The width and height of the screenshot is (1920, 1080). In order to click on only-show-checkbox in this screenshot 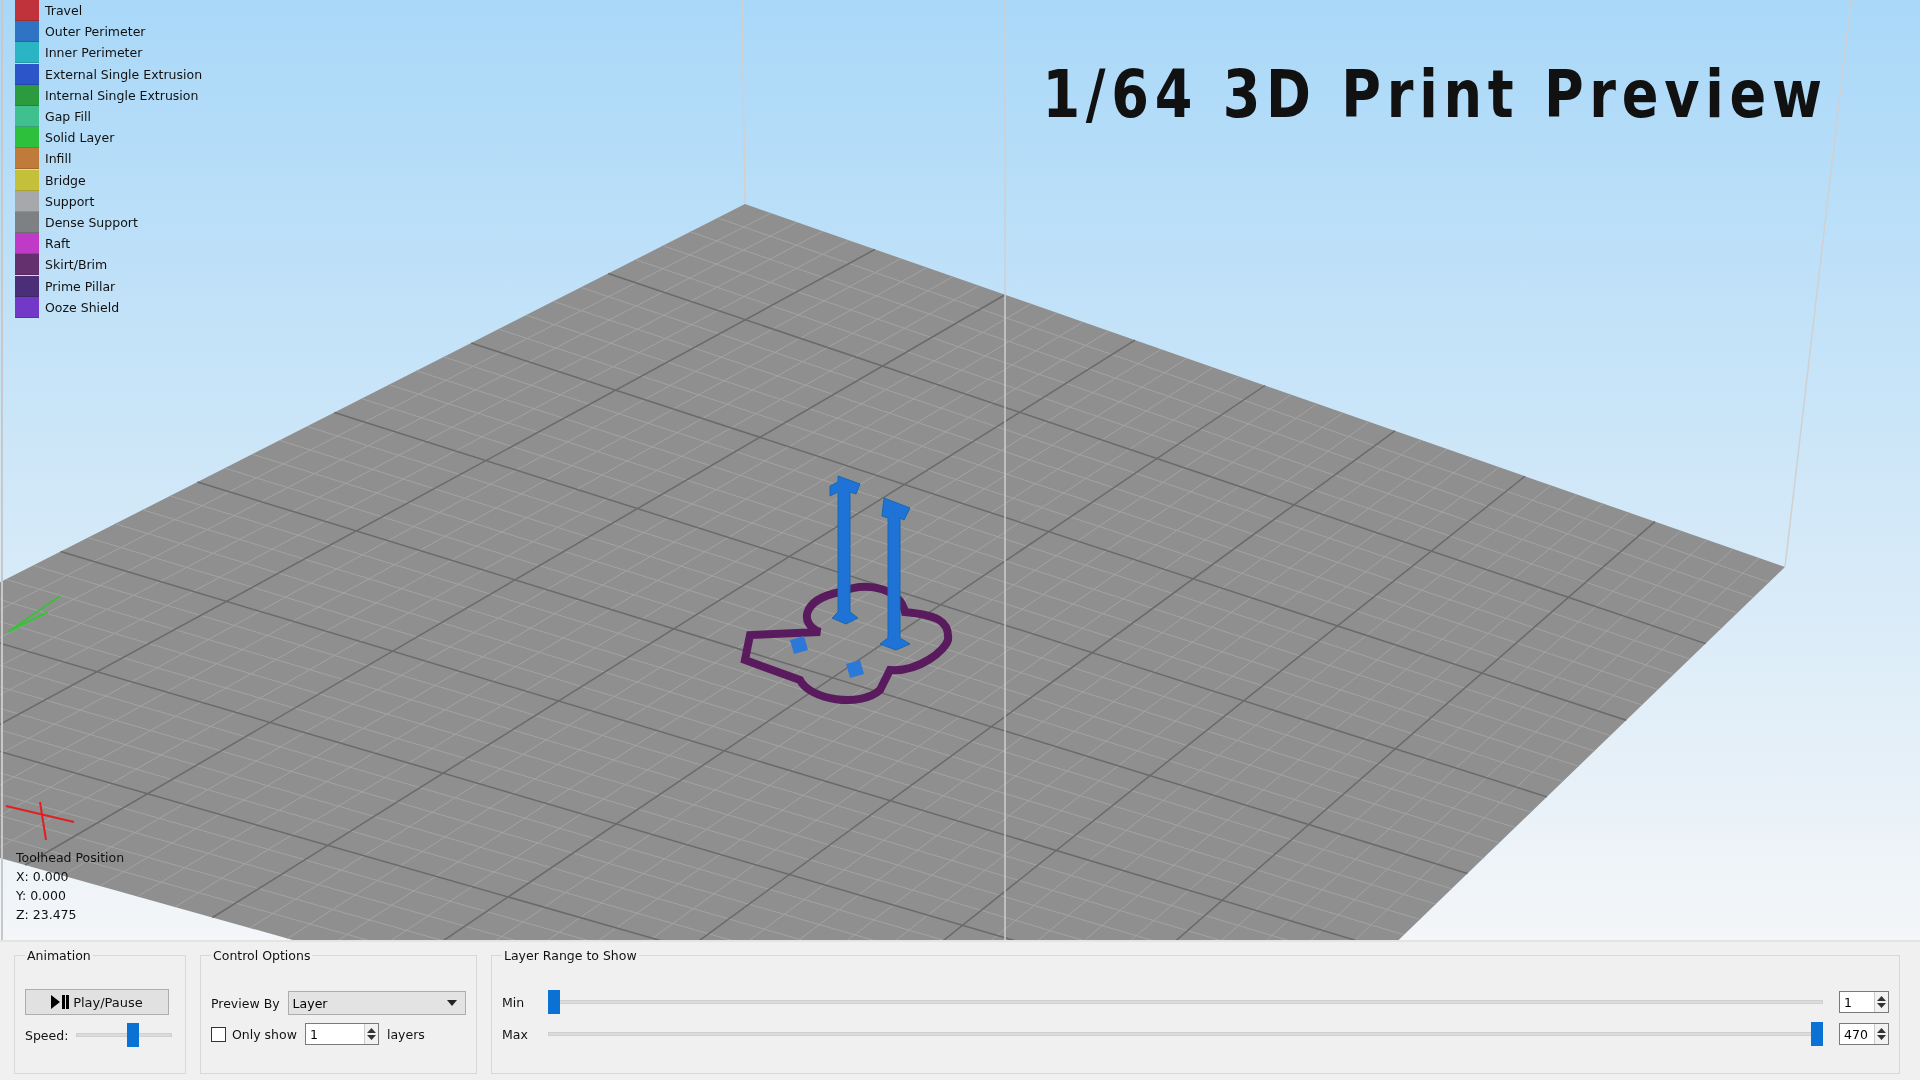, I will do `click(218, 1034)`.